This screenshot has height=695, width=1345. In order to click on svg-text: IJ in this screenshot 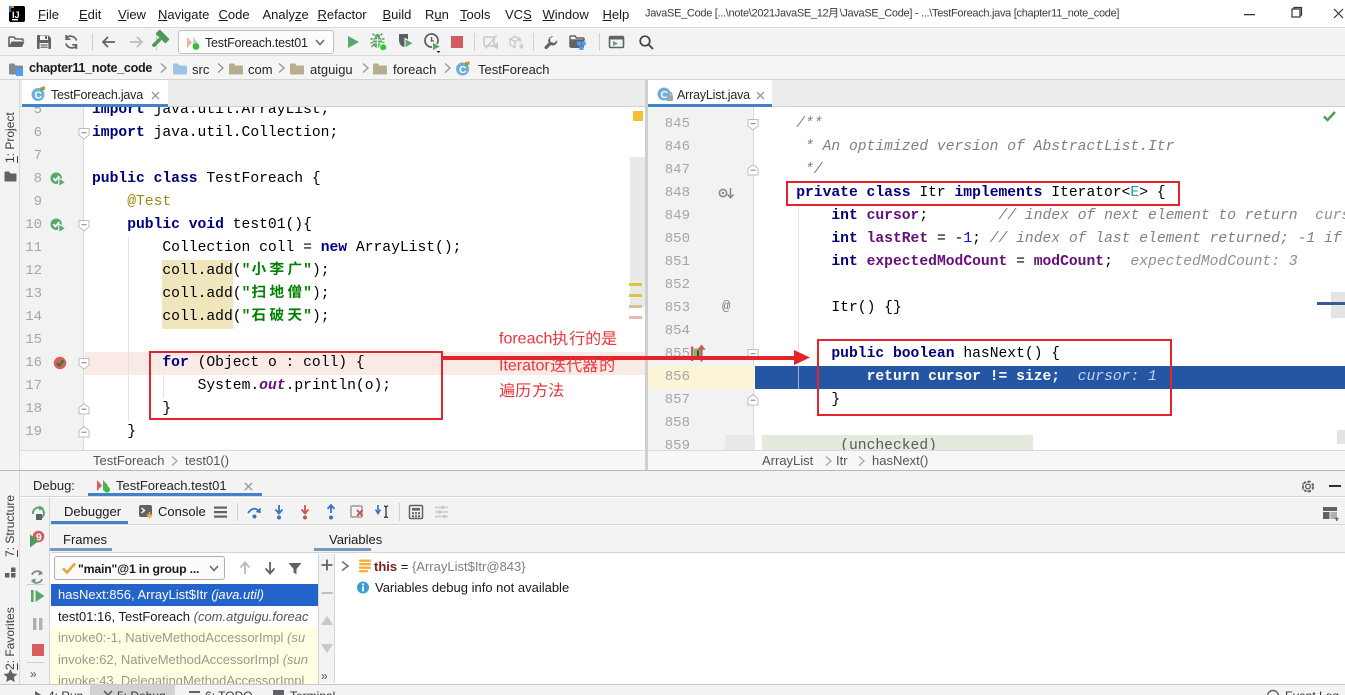, I will do `click(16, 15)`.